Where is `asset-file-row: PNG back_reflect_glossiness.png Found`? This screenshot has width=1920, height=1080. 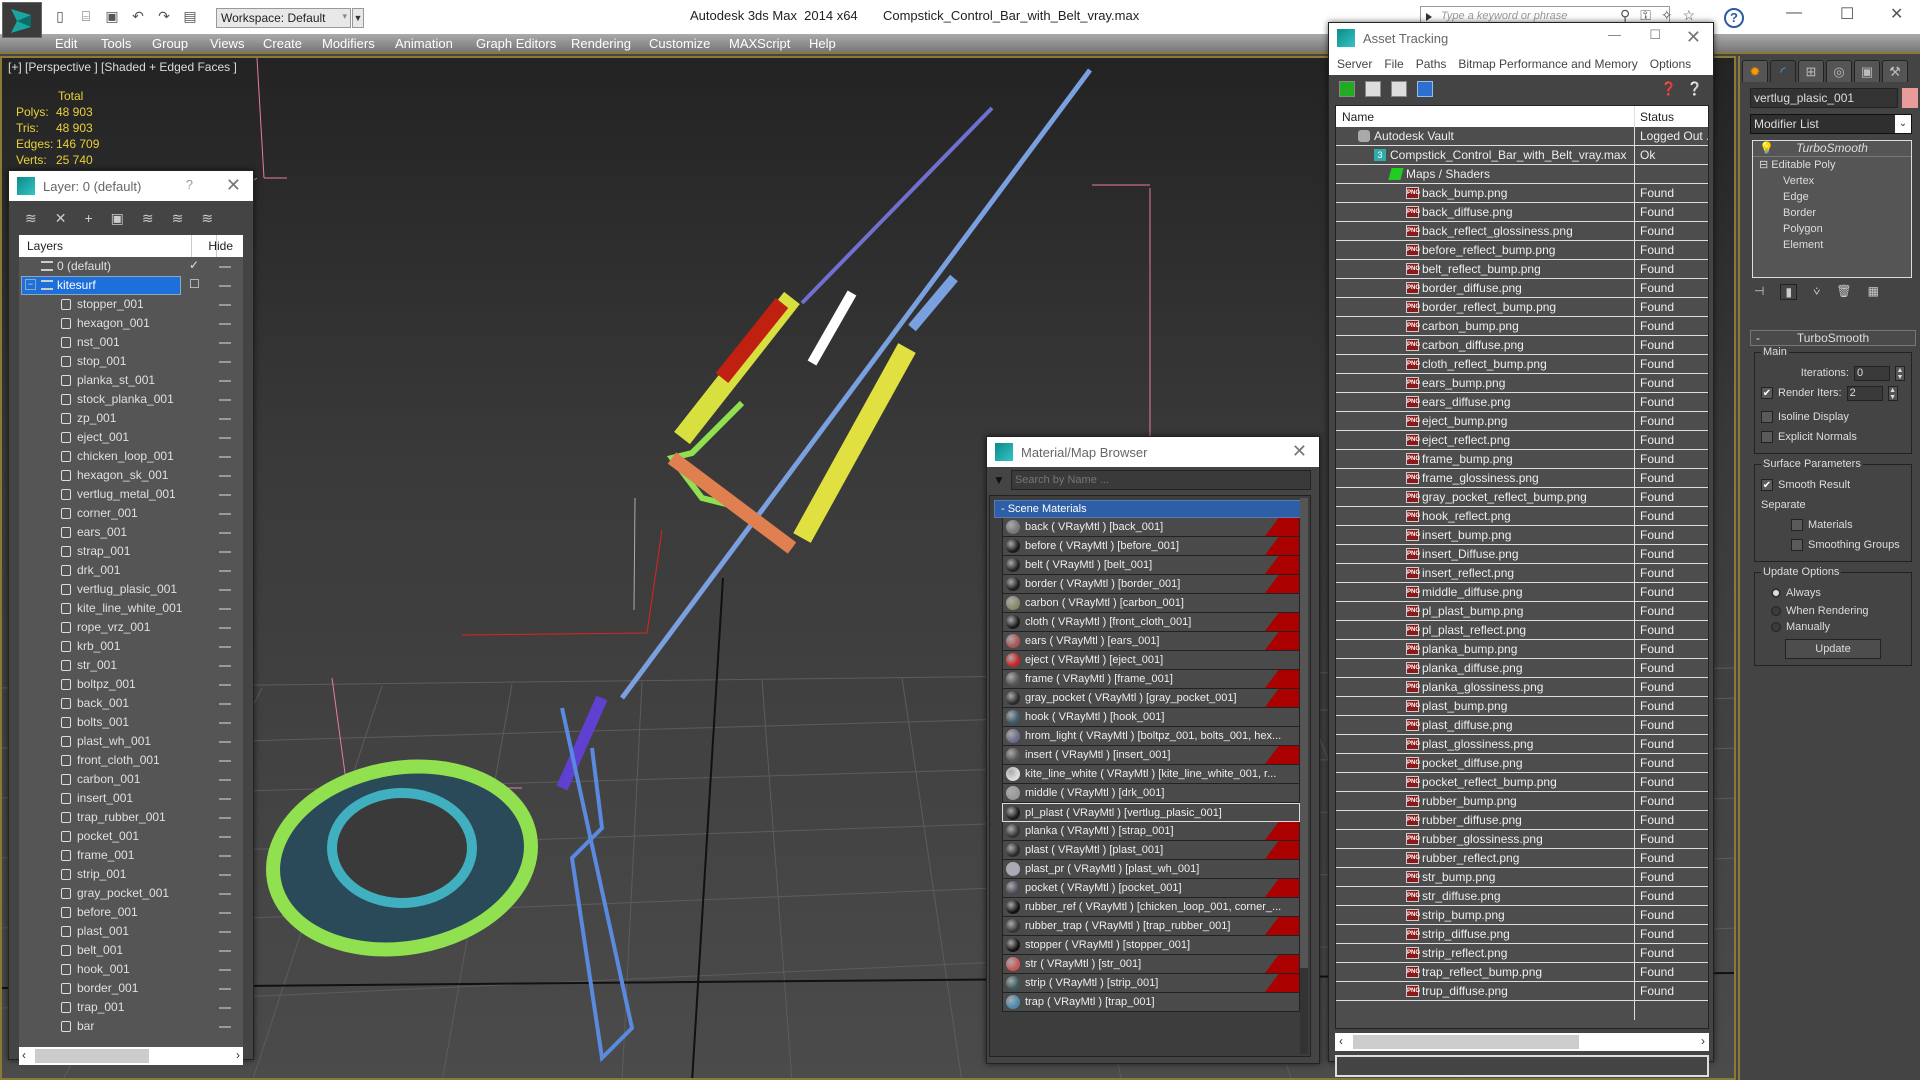
asset-file-row: PNG back_reflect_glossiness.png Found is located at coordinates (1522, 231).